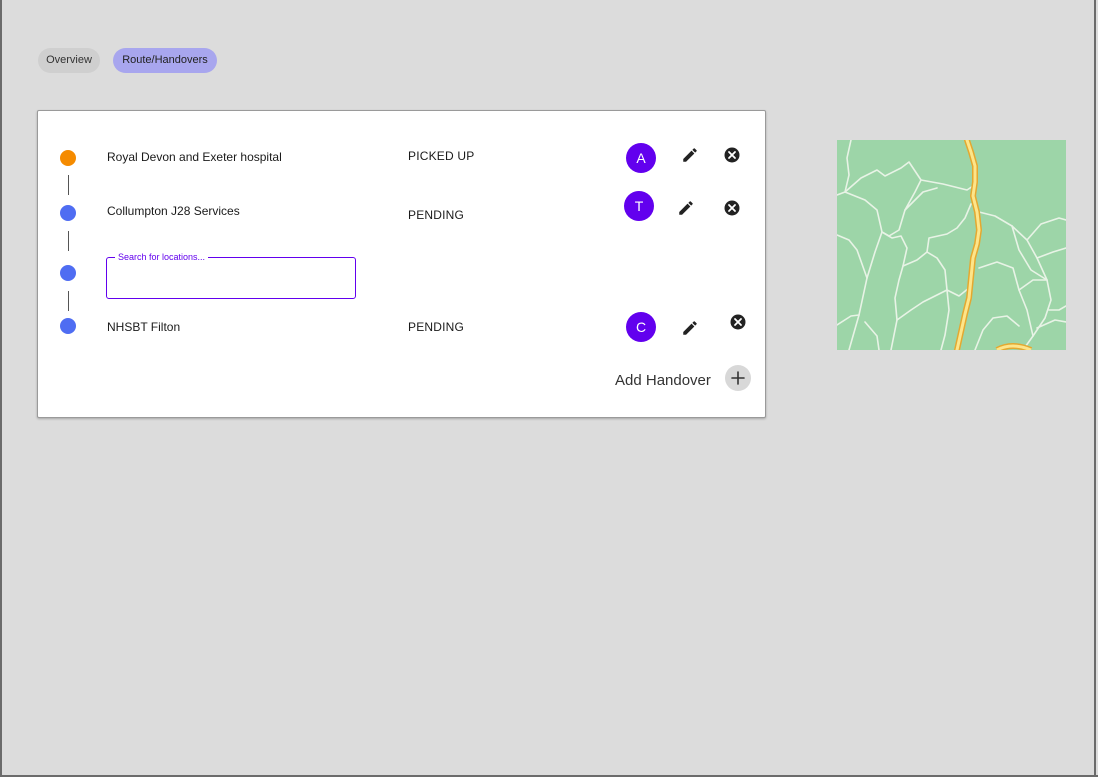  What do you see at coordinates (1, 388) in the screenshot?
I see `window-frame-left` at bounding box center [1, 388].